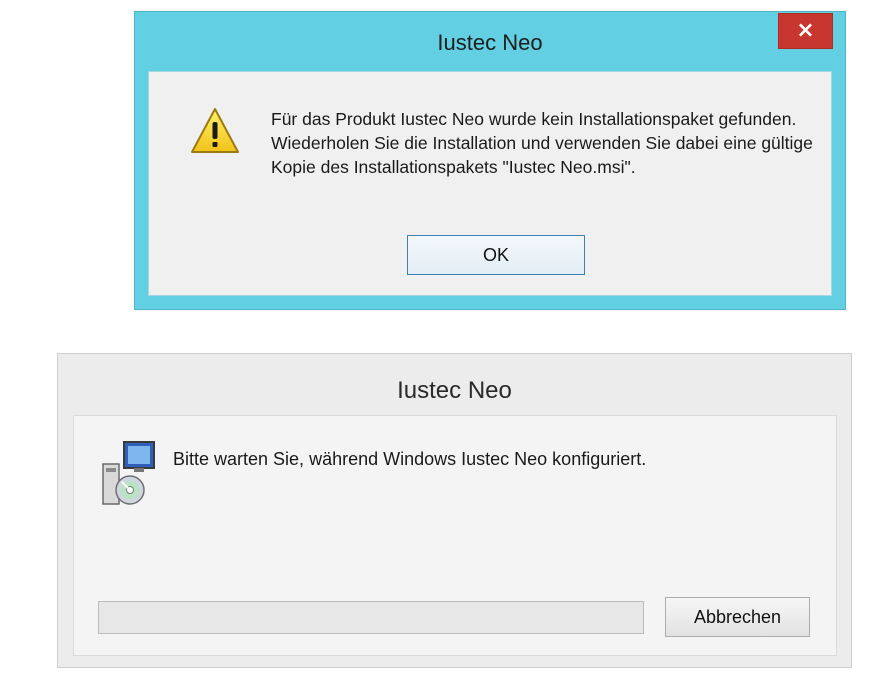 Image resolution: width=886 pixels, height=681 pixels. I want to click on close-button: ×, so click(805, 31).